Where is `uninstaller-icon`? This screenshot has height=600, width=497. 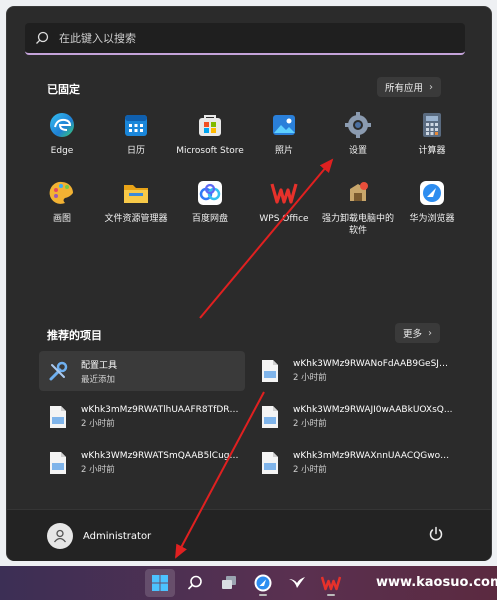 uninstaller-icon is located at coordinates (359, 191).